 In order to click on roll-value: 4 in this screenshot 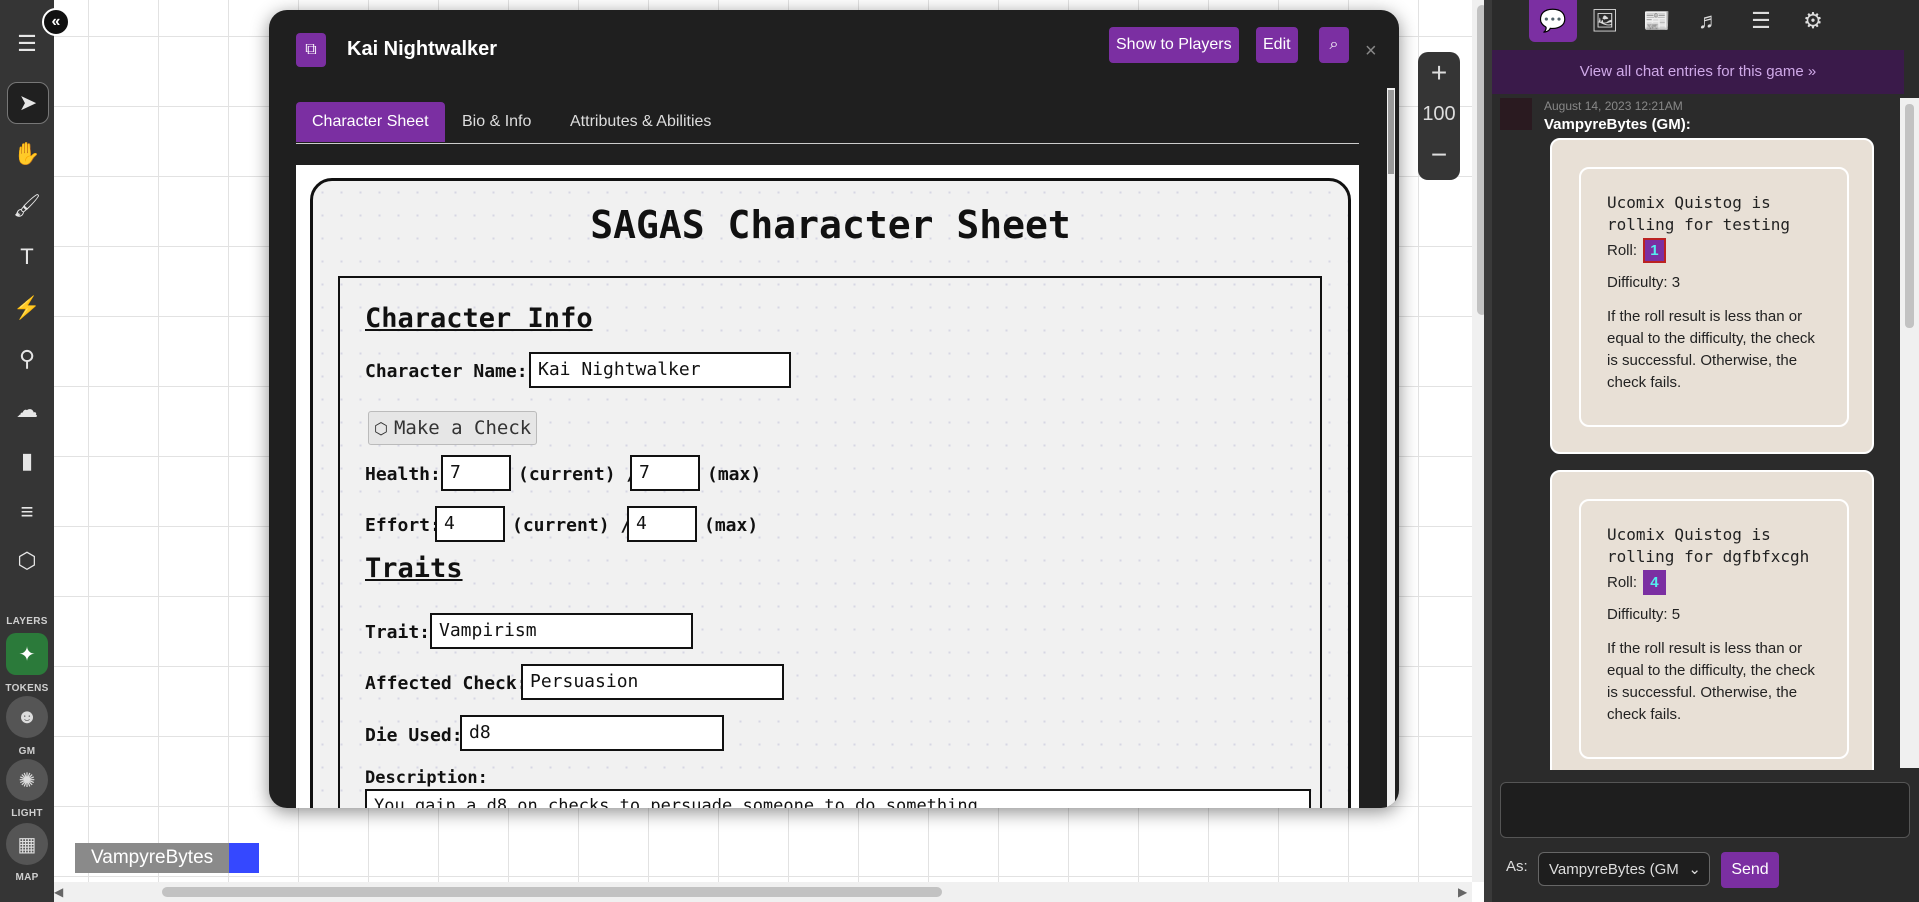, I will do `click(1654, 582)`.